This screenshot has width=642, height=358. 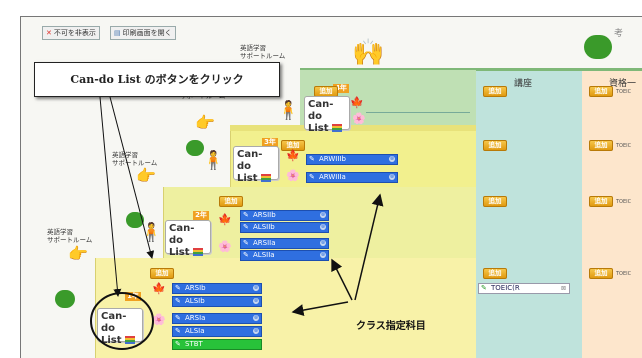 I want to click on highlight-circle, so click(x=122, y=321).